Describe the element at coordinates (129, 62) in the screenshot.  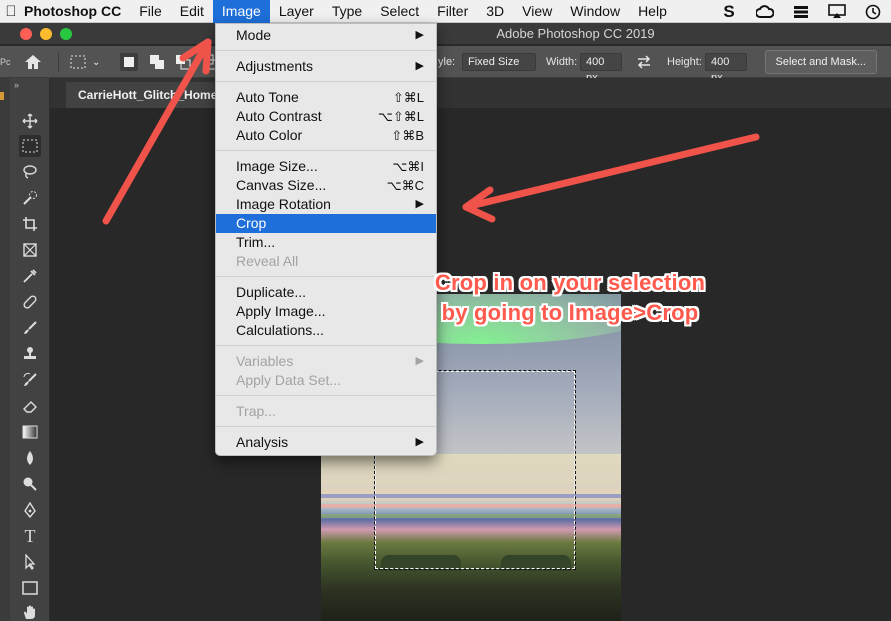
I see `new-selection-icon` at that location.